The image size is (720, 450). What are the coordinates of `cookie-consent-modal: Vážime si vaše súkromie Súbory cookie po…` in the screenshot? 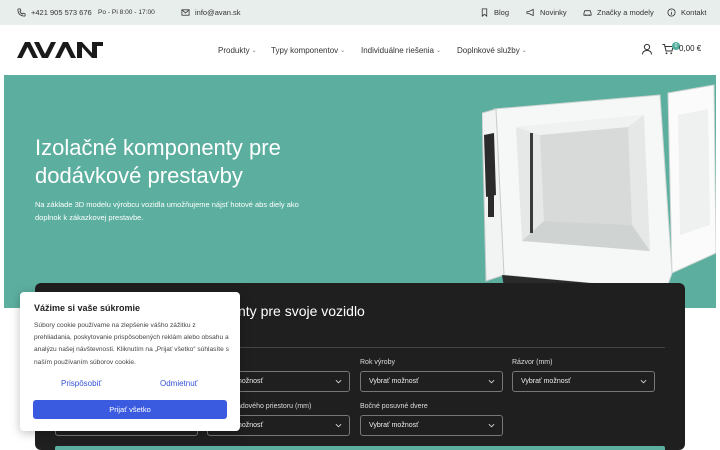 It's located at (130, 361).